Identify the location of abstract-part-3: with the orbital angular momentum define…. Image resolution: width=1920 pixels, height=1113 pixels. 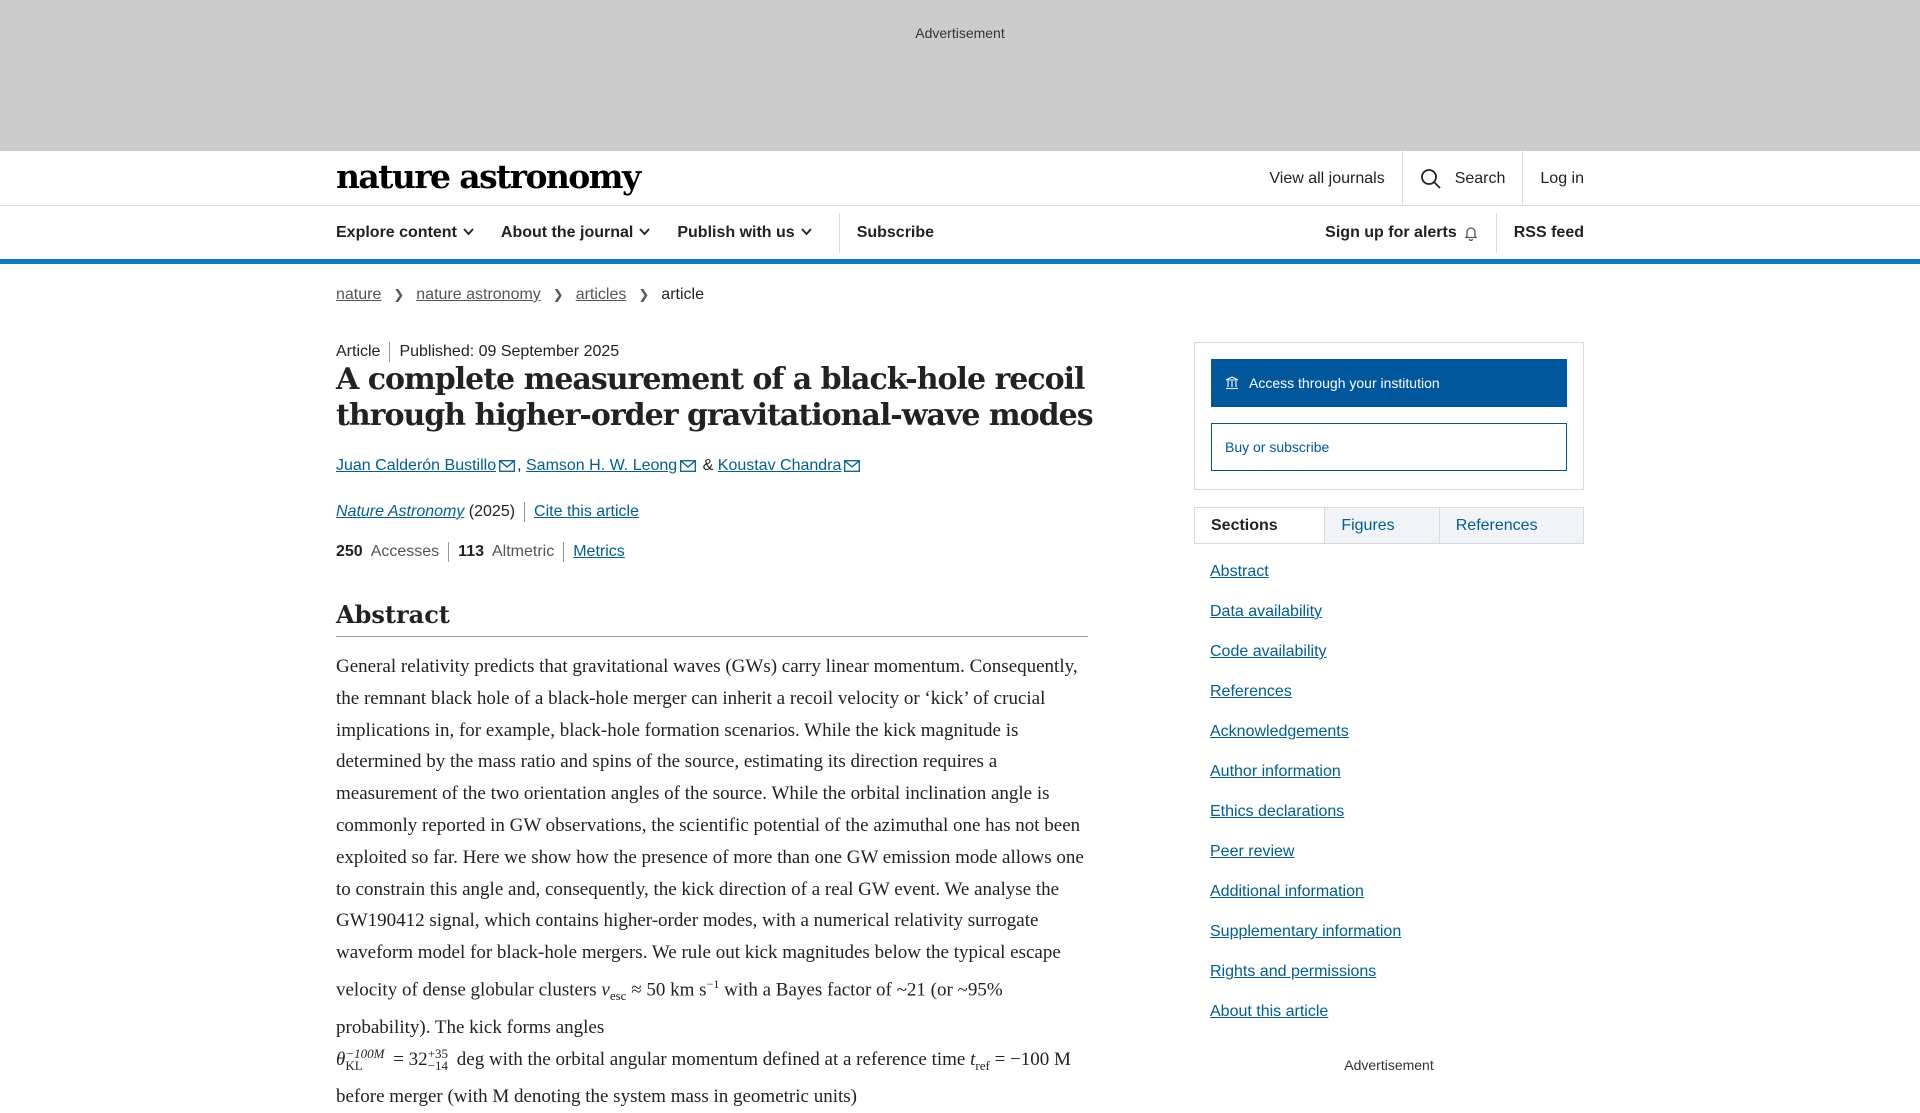
(727, 1059).